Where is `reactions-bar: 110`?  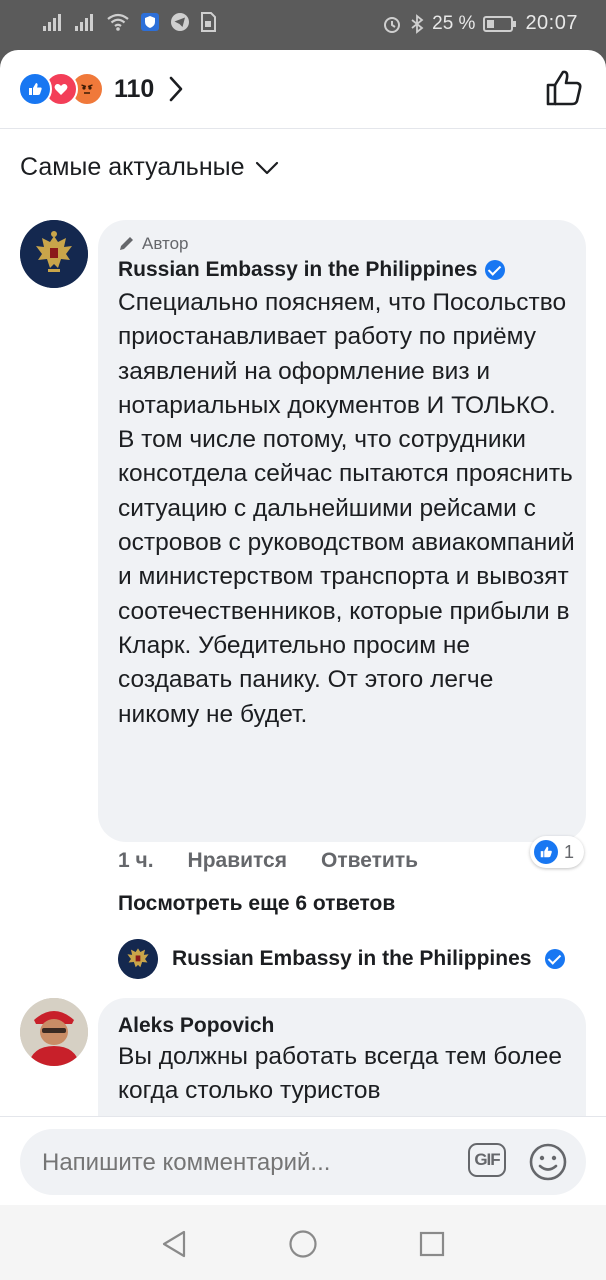 reactions-bar: 110 is located at coordinates (303, 89).